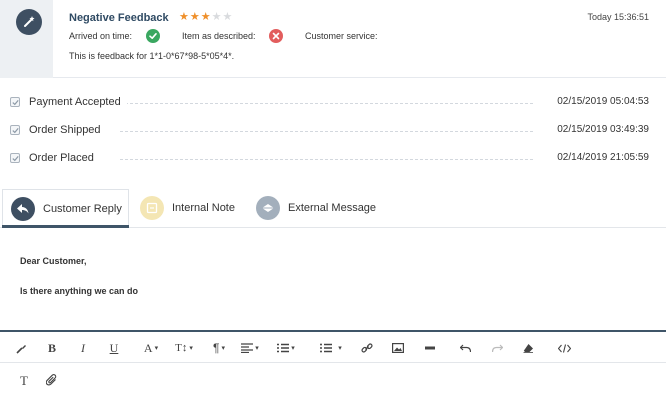  What do you see at coordinates (23, 208) in the screenshot?
I see `reply-icon` at bounding box center [23, 208].